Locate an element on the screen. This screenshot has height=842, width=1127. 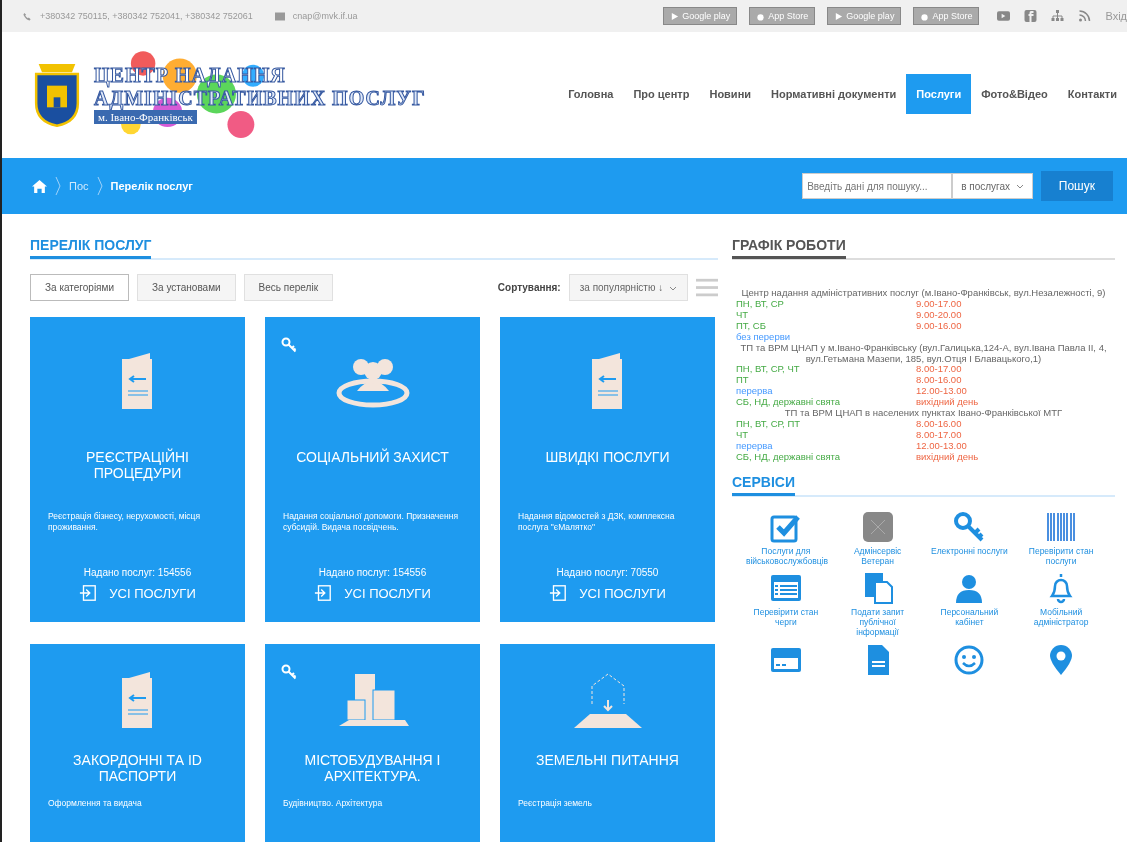
social-icon is located at coordinates (1031, 16).